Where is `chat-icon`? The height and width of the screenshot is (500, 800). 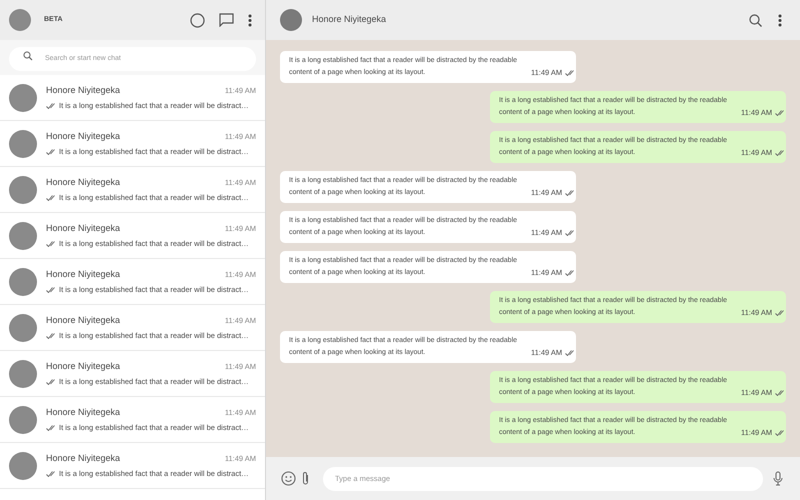 chat-icon is located at coordinates (226, 20).